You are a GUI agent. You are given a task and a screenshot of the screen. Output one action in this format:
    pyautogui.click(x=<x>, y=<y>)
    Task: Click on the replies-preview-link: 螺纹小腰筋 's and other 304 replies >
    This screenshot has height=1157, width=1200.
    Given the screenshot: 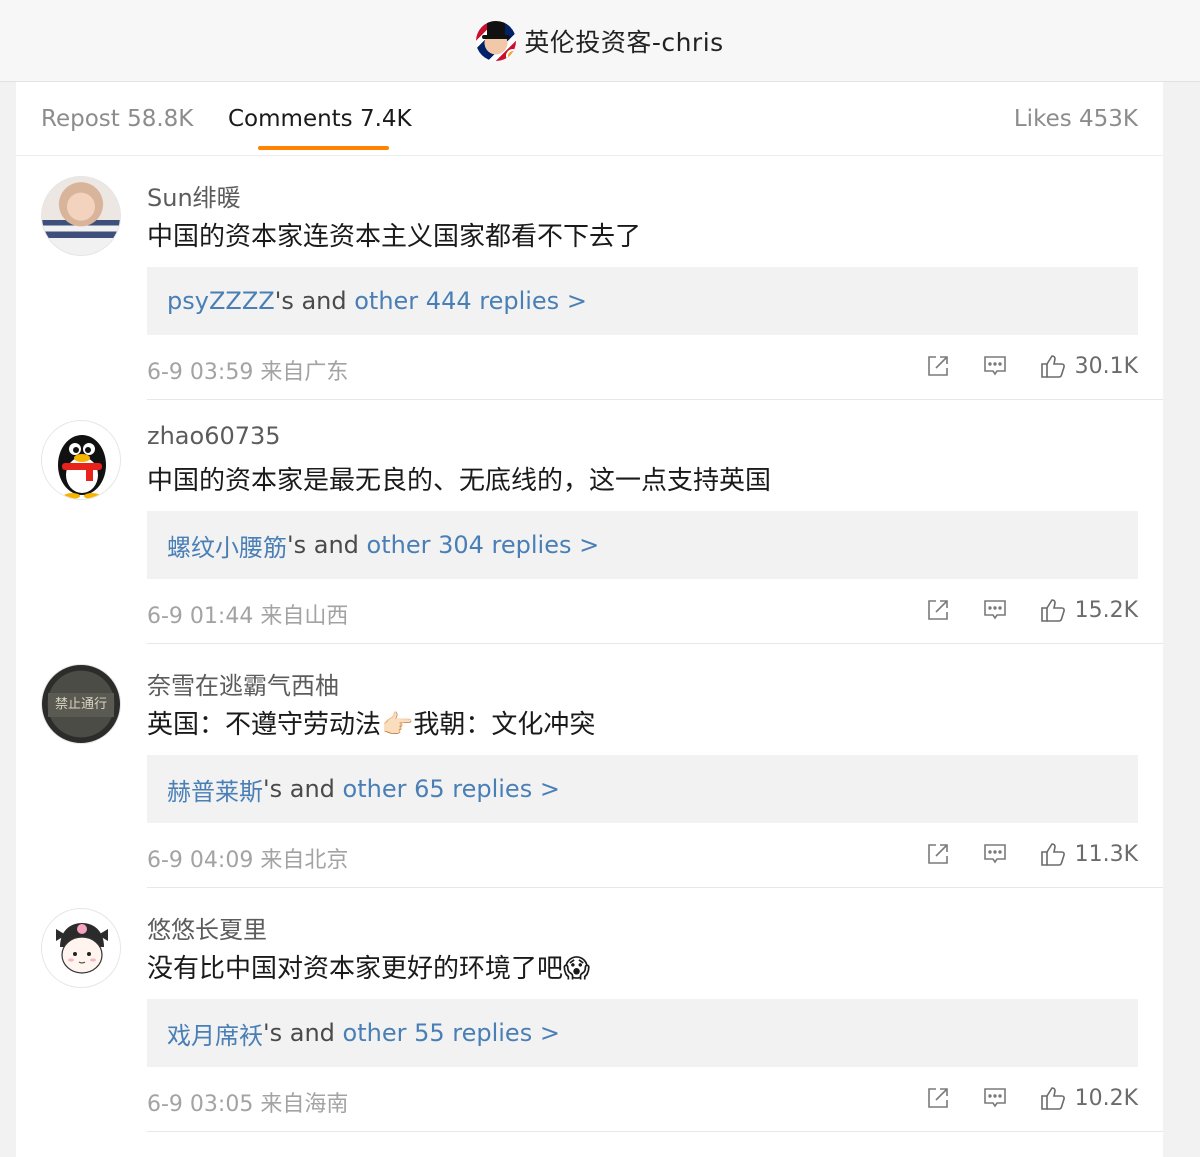 What is the action you would take?
    pyautogui.click(x=642, y=545)
    